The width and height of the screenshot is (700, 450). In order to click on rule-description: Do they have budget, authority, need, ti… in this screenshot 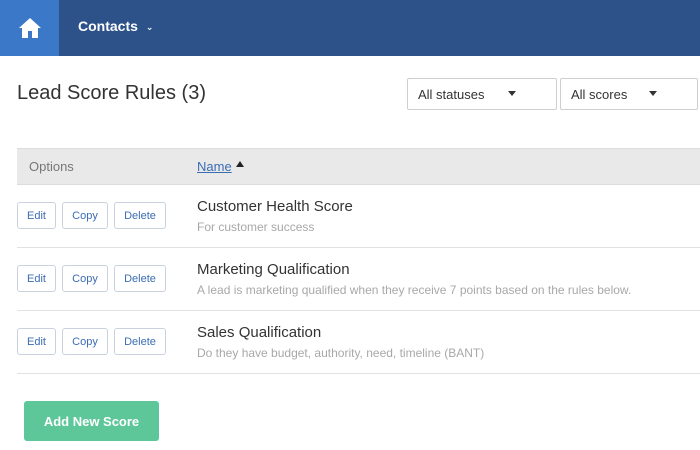, I will do `click(341, 353)`.